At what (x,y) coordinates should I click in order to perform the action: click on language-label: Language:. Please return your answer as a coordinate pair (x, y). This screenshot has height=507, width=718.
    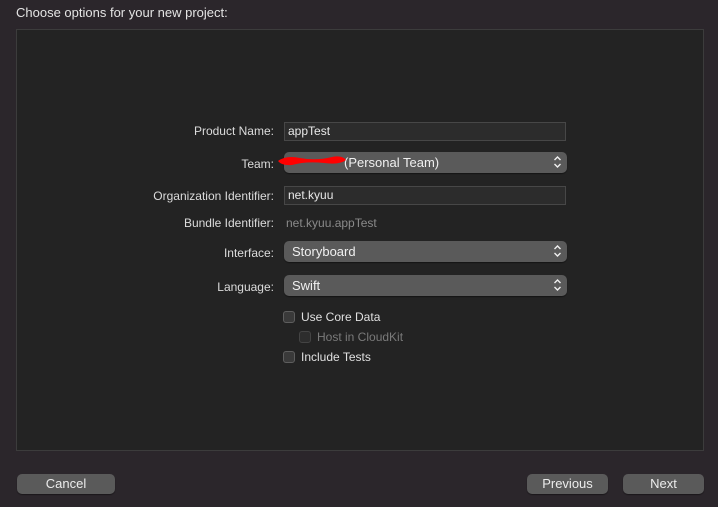
    Looking at the image, I should click on (245, 287).